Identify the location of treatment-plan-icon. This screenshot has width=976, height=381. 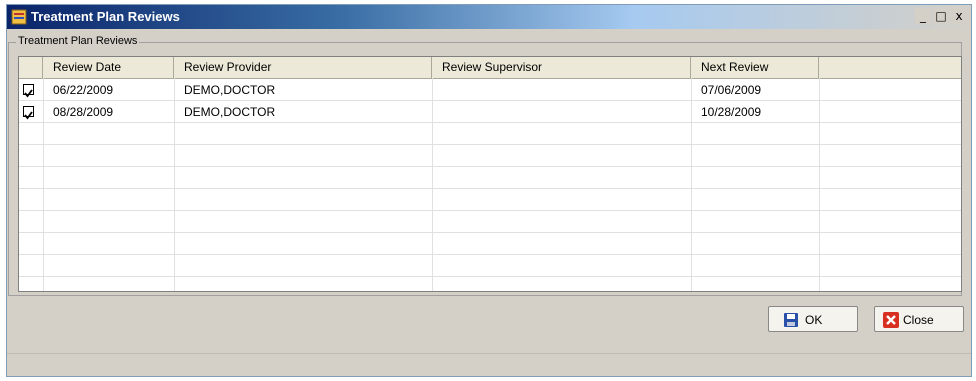
(19, 17).